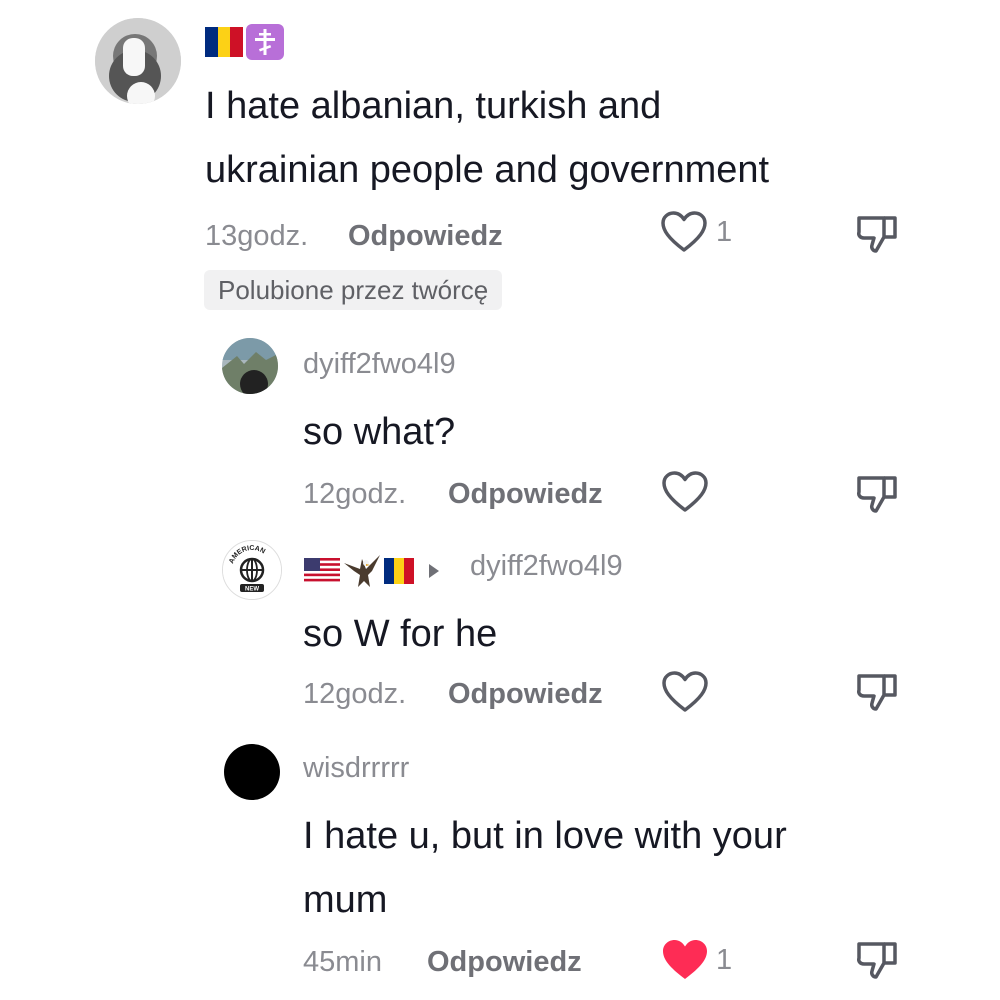 The width and height of the screenshot is (1000, 1000). Describe the element at coordinates (545, 836) in the screenshot. I see `reply-text-line-1: I hate u, but in love with your` at that location.